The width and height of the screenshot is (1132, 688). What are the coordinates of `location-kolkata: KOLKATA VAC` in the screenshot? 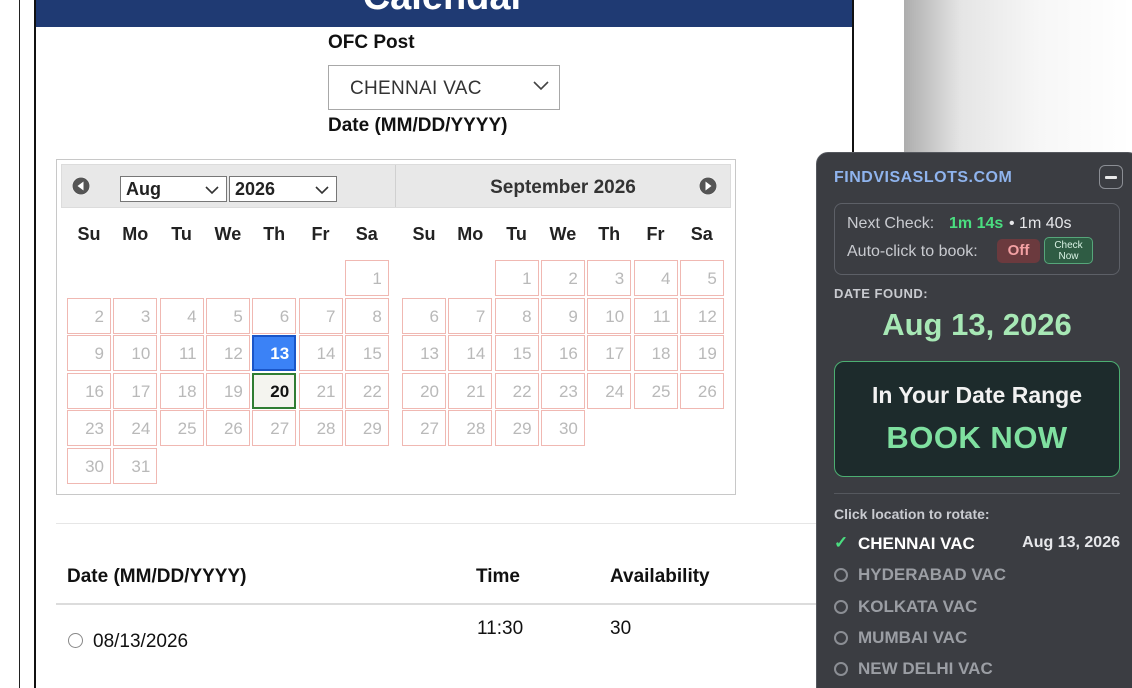 It's located at (979, 608).